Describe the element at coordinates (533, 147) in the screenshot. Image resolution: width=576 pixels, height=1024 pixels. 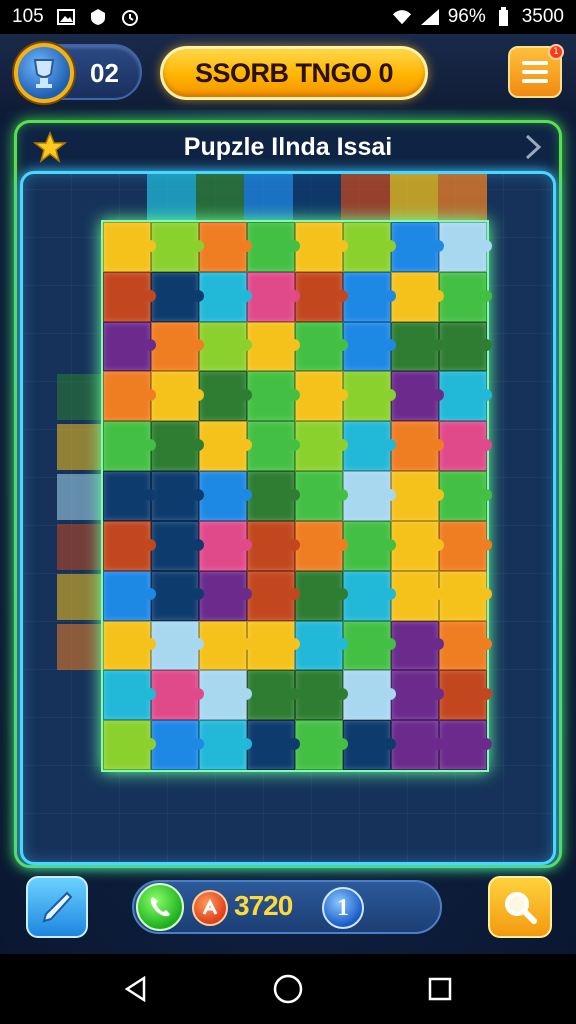
I see `chevron-right-icon` at that location.